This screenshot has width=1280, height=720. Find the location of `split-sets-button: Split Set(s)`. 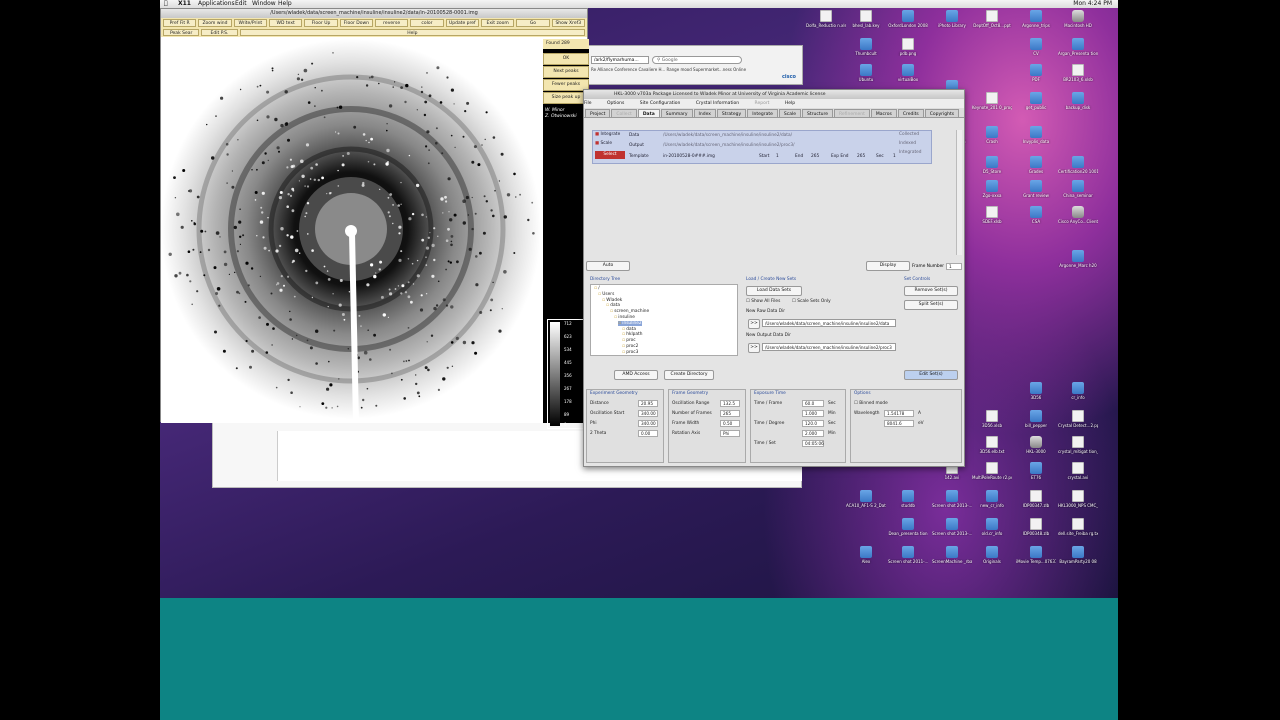

split-sets-button: Split Set(s) is located at coordinates (931, 305).